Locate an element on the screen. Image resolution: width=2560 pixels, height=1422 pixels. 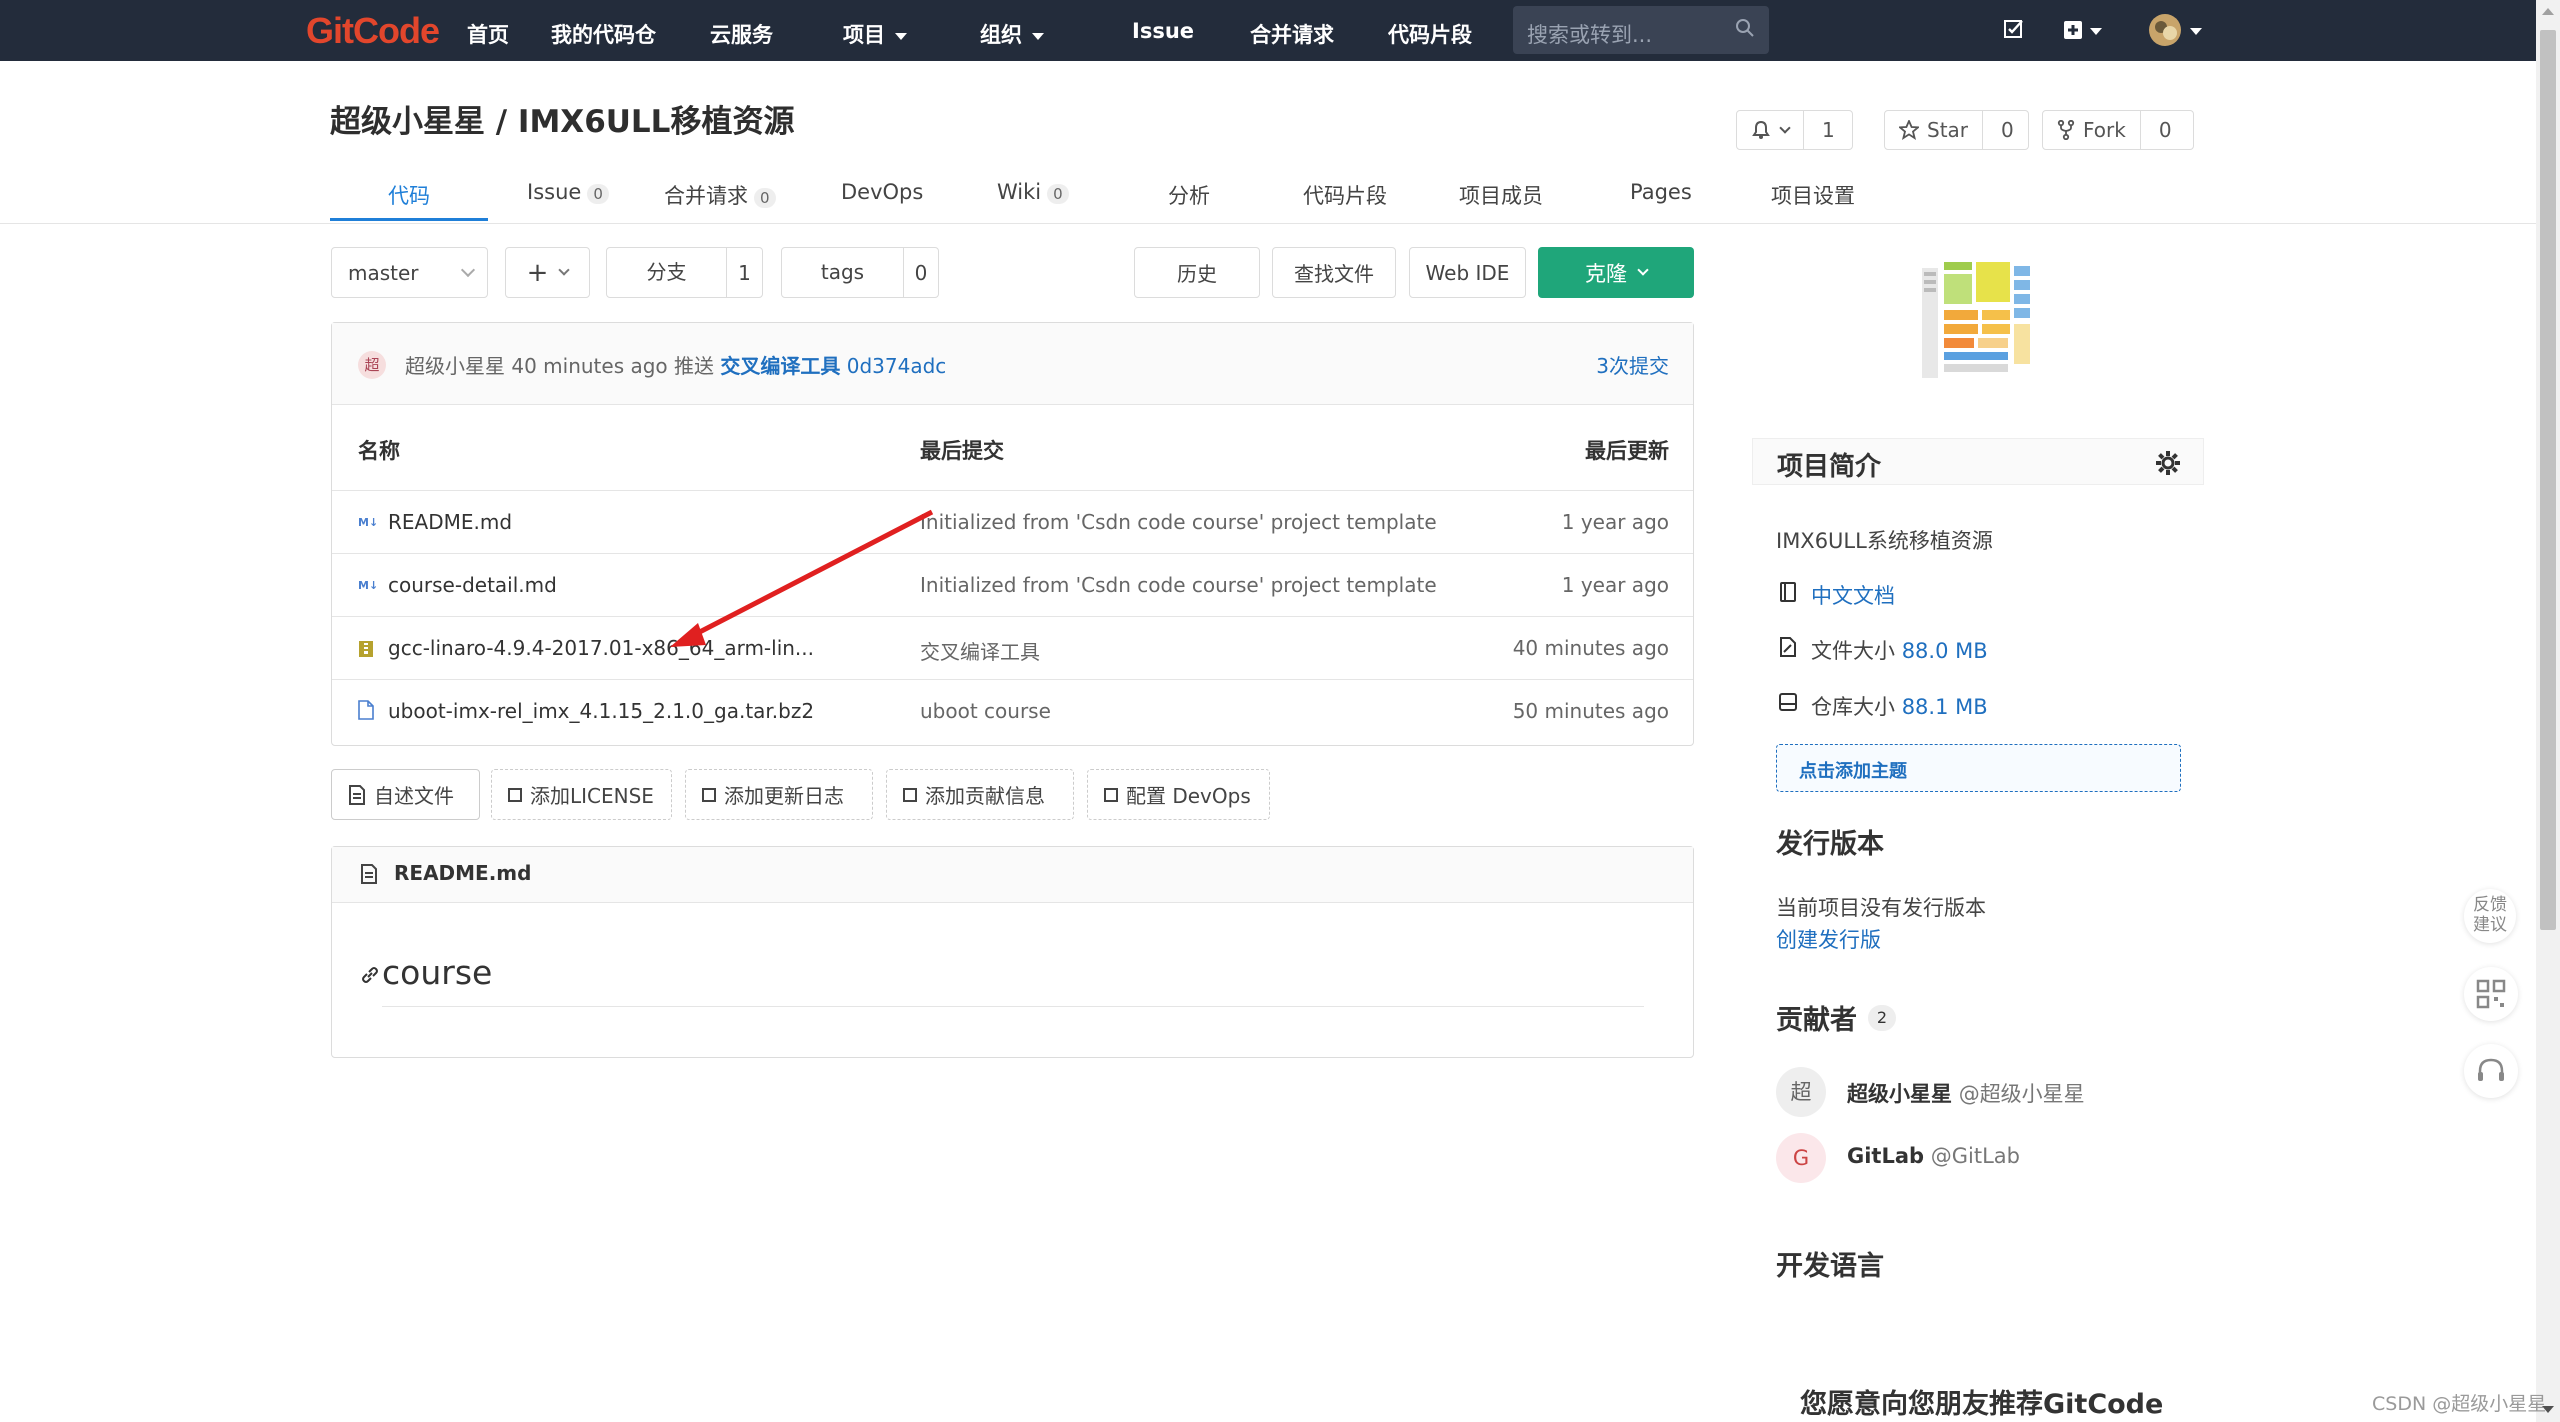
file-name-link: README.md is located at coordinates (450, 522).